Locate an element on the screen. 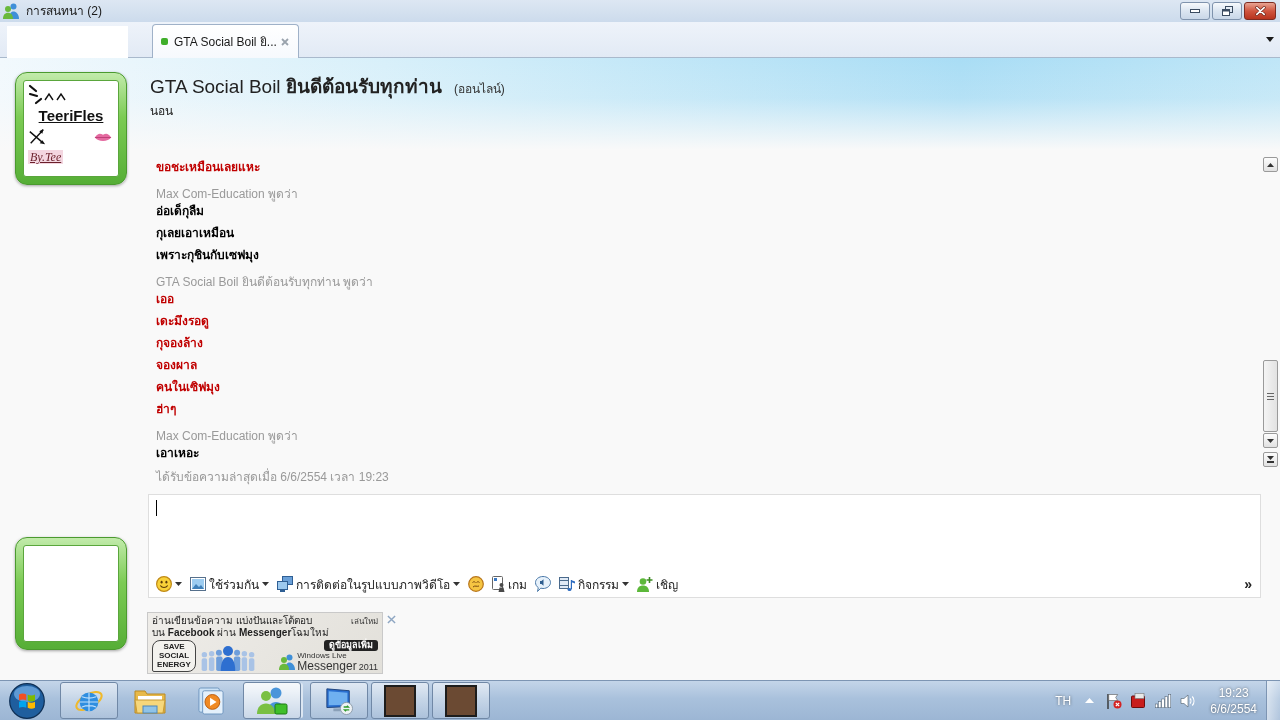 The width and height of the screenshot is (1280, 720). product-name: Messenger is located at coordinates (327, 666).